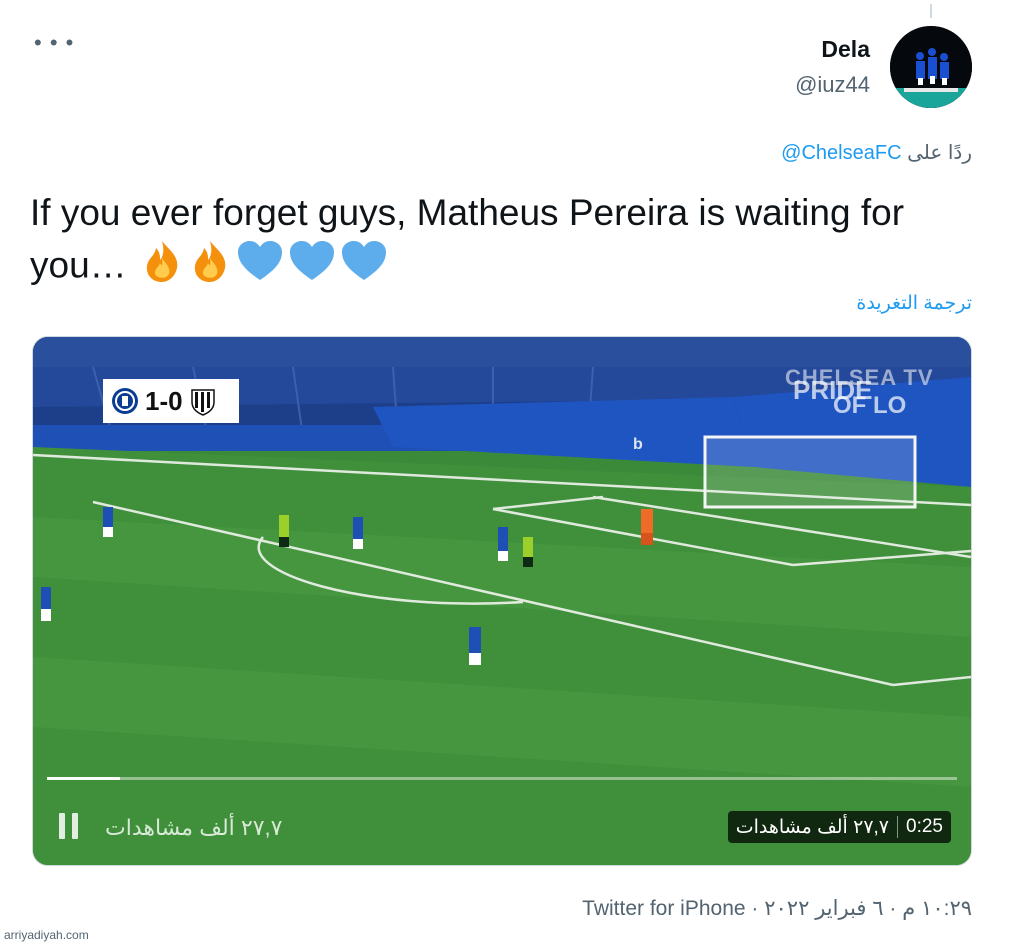 The image size is (1024, 945). I want to click on translate-tweet-link: ترجمة التغريدة, so click(914, 303).